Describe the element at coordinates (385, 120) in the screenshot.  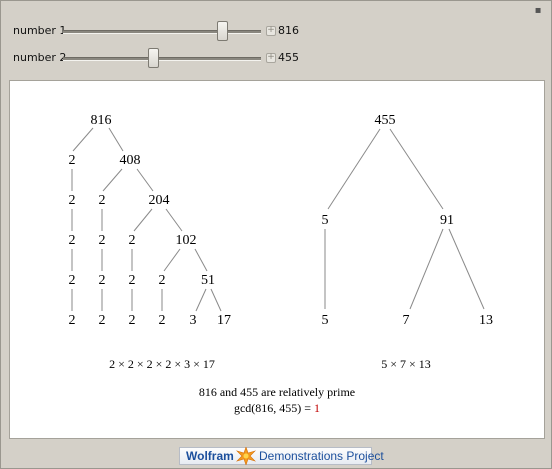
I see `tree-node: 455` at that location.